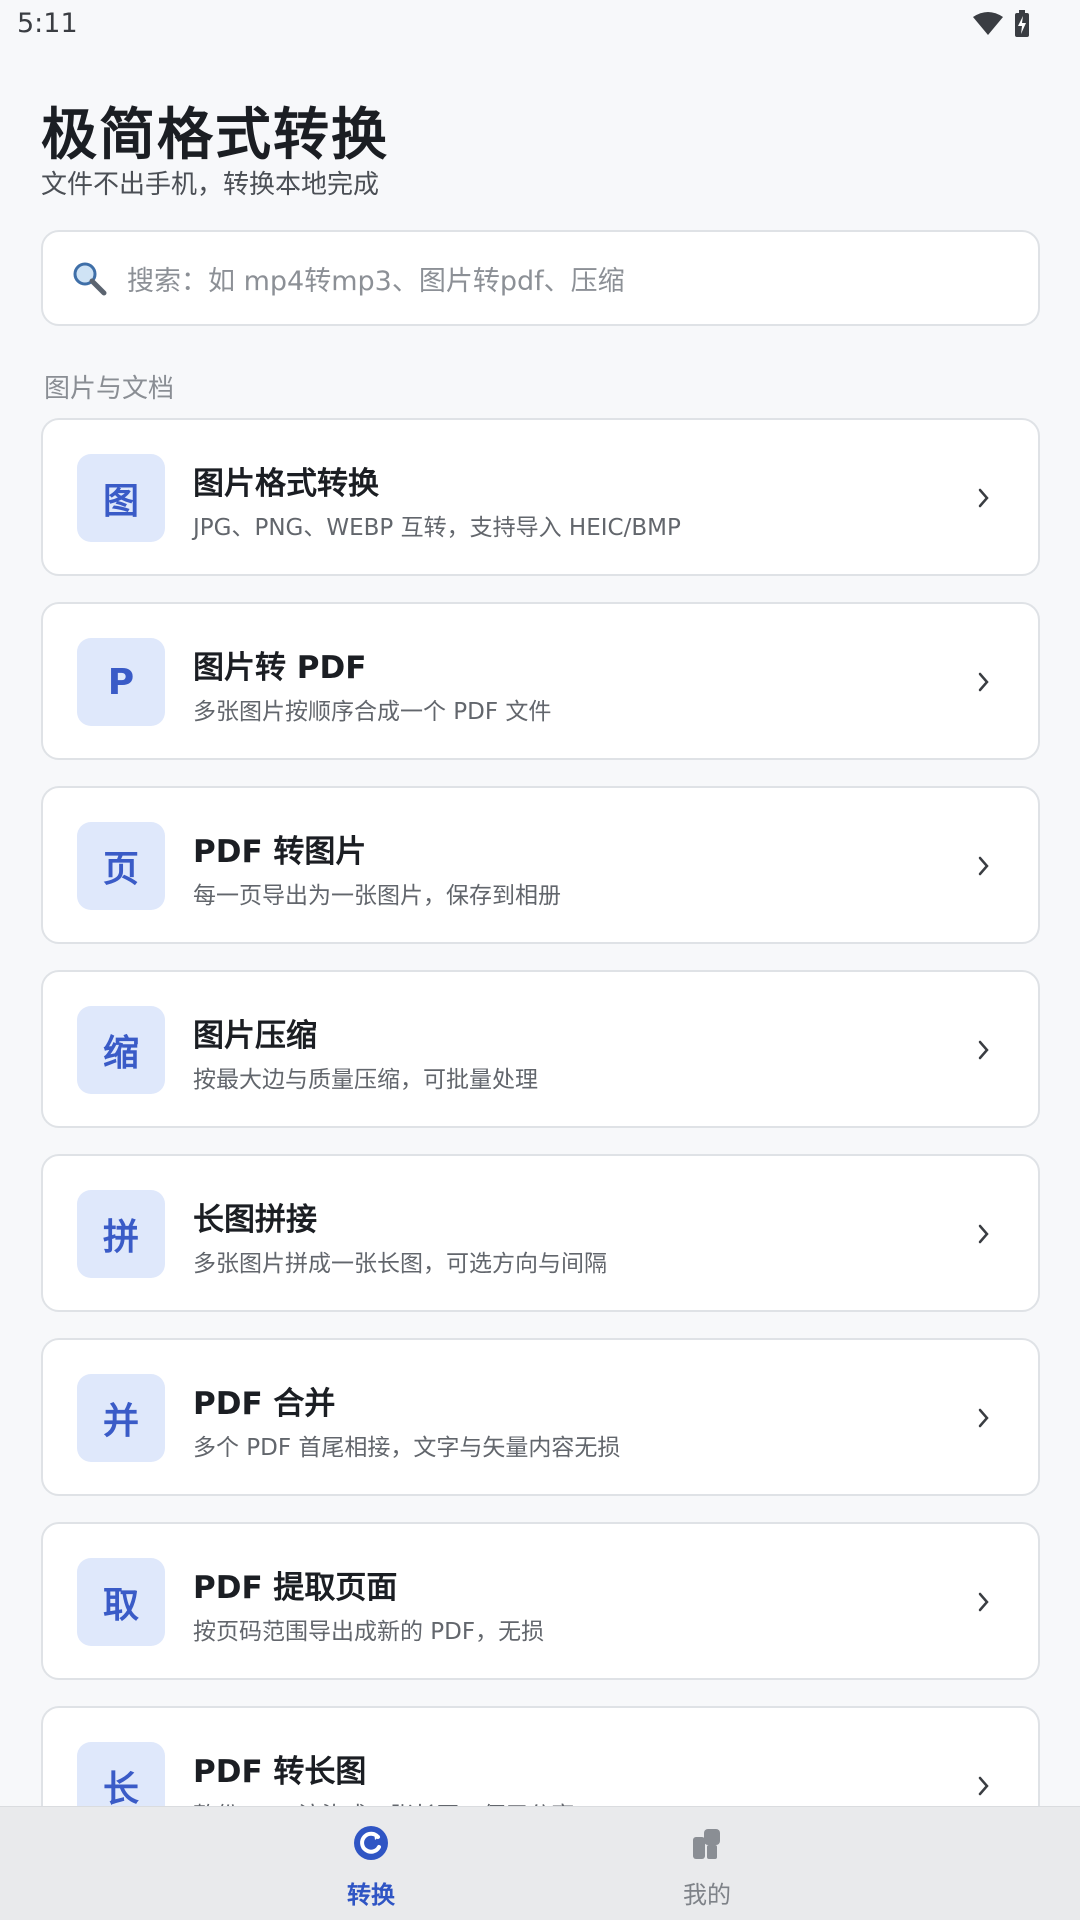  I want to click on tool-card-pdf-to-long-image: 长 PDF 转长图 整份 PDF 渲染成一张长图，便于分享, so click(540, 1756).